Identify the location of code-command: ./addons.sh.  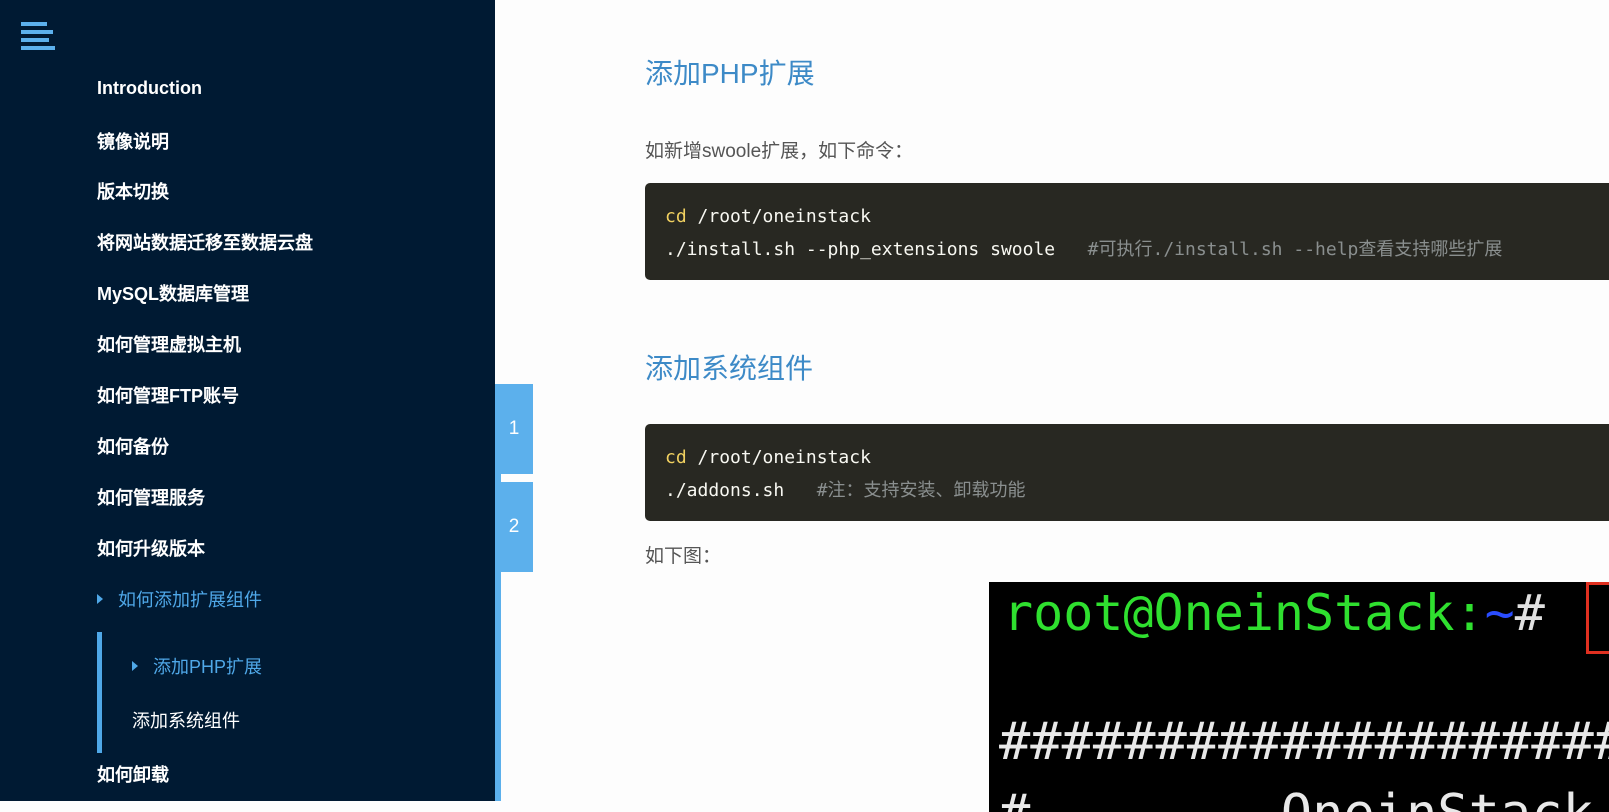
(741, 490).